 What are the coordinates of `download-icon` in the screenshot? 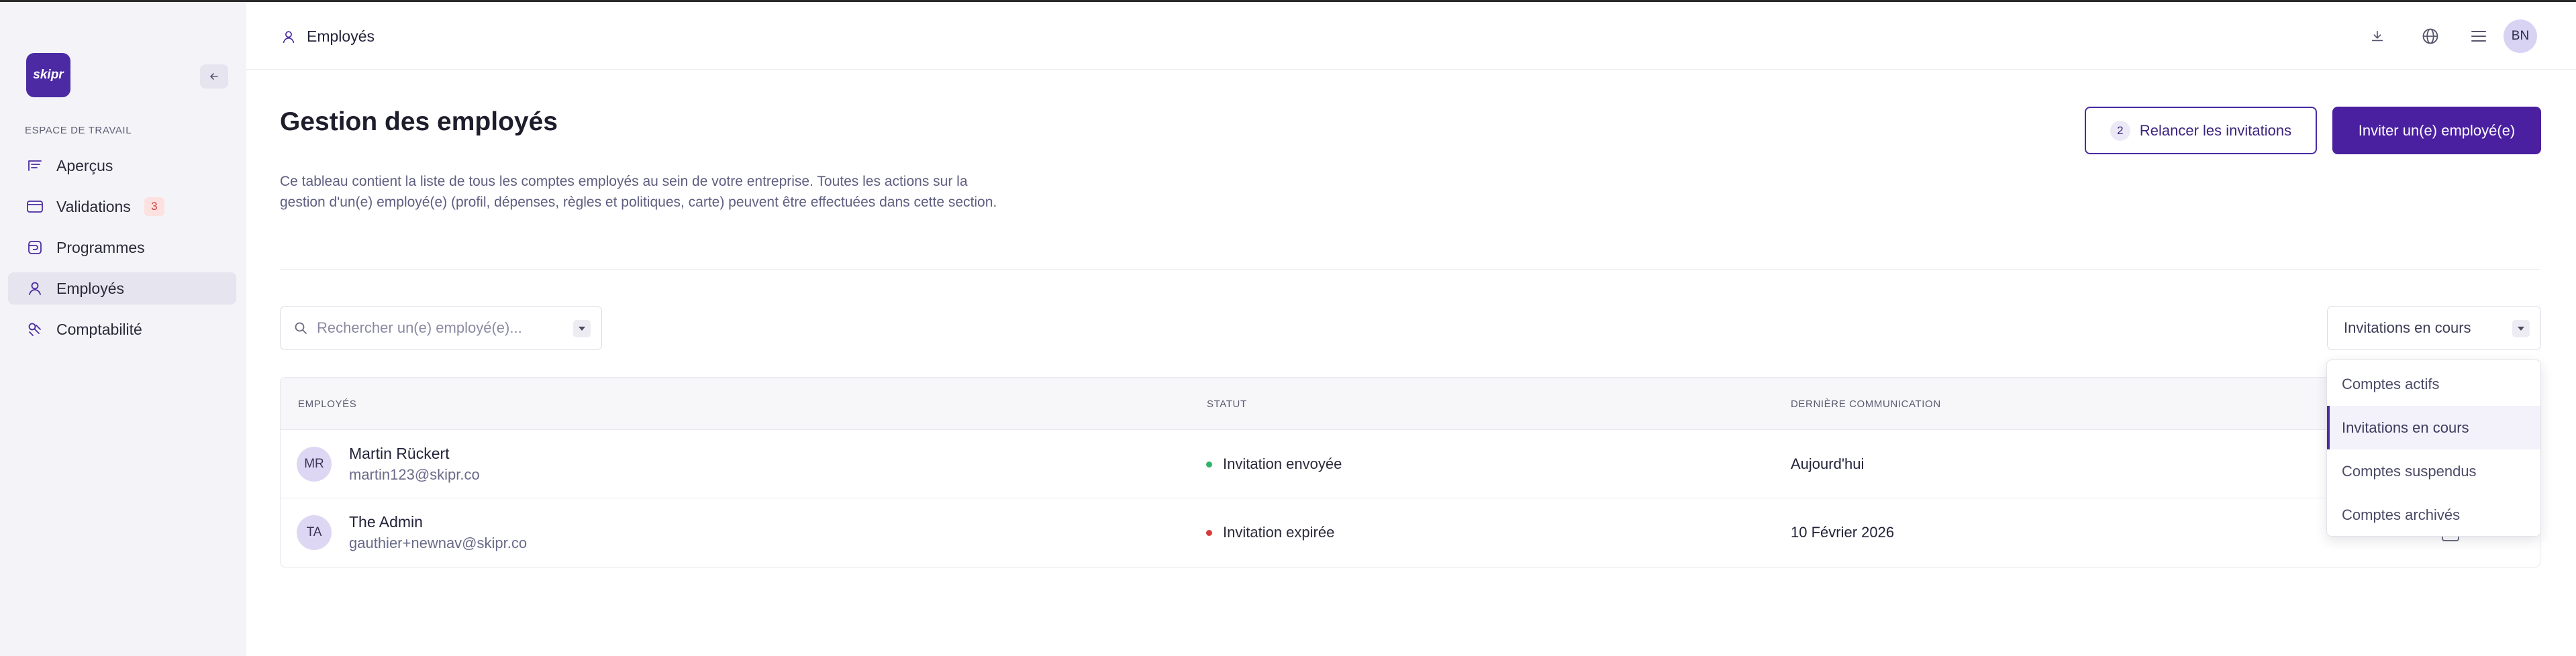 It's located at (2377, 36).